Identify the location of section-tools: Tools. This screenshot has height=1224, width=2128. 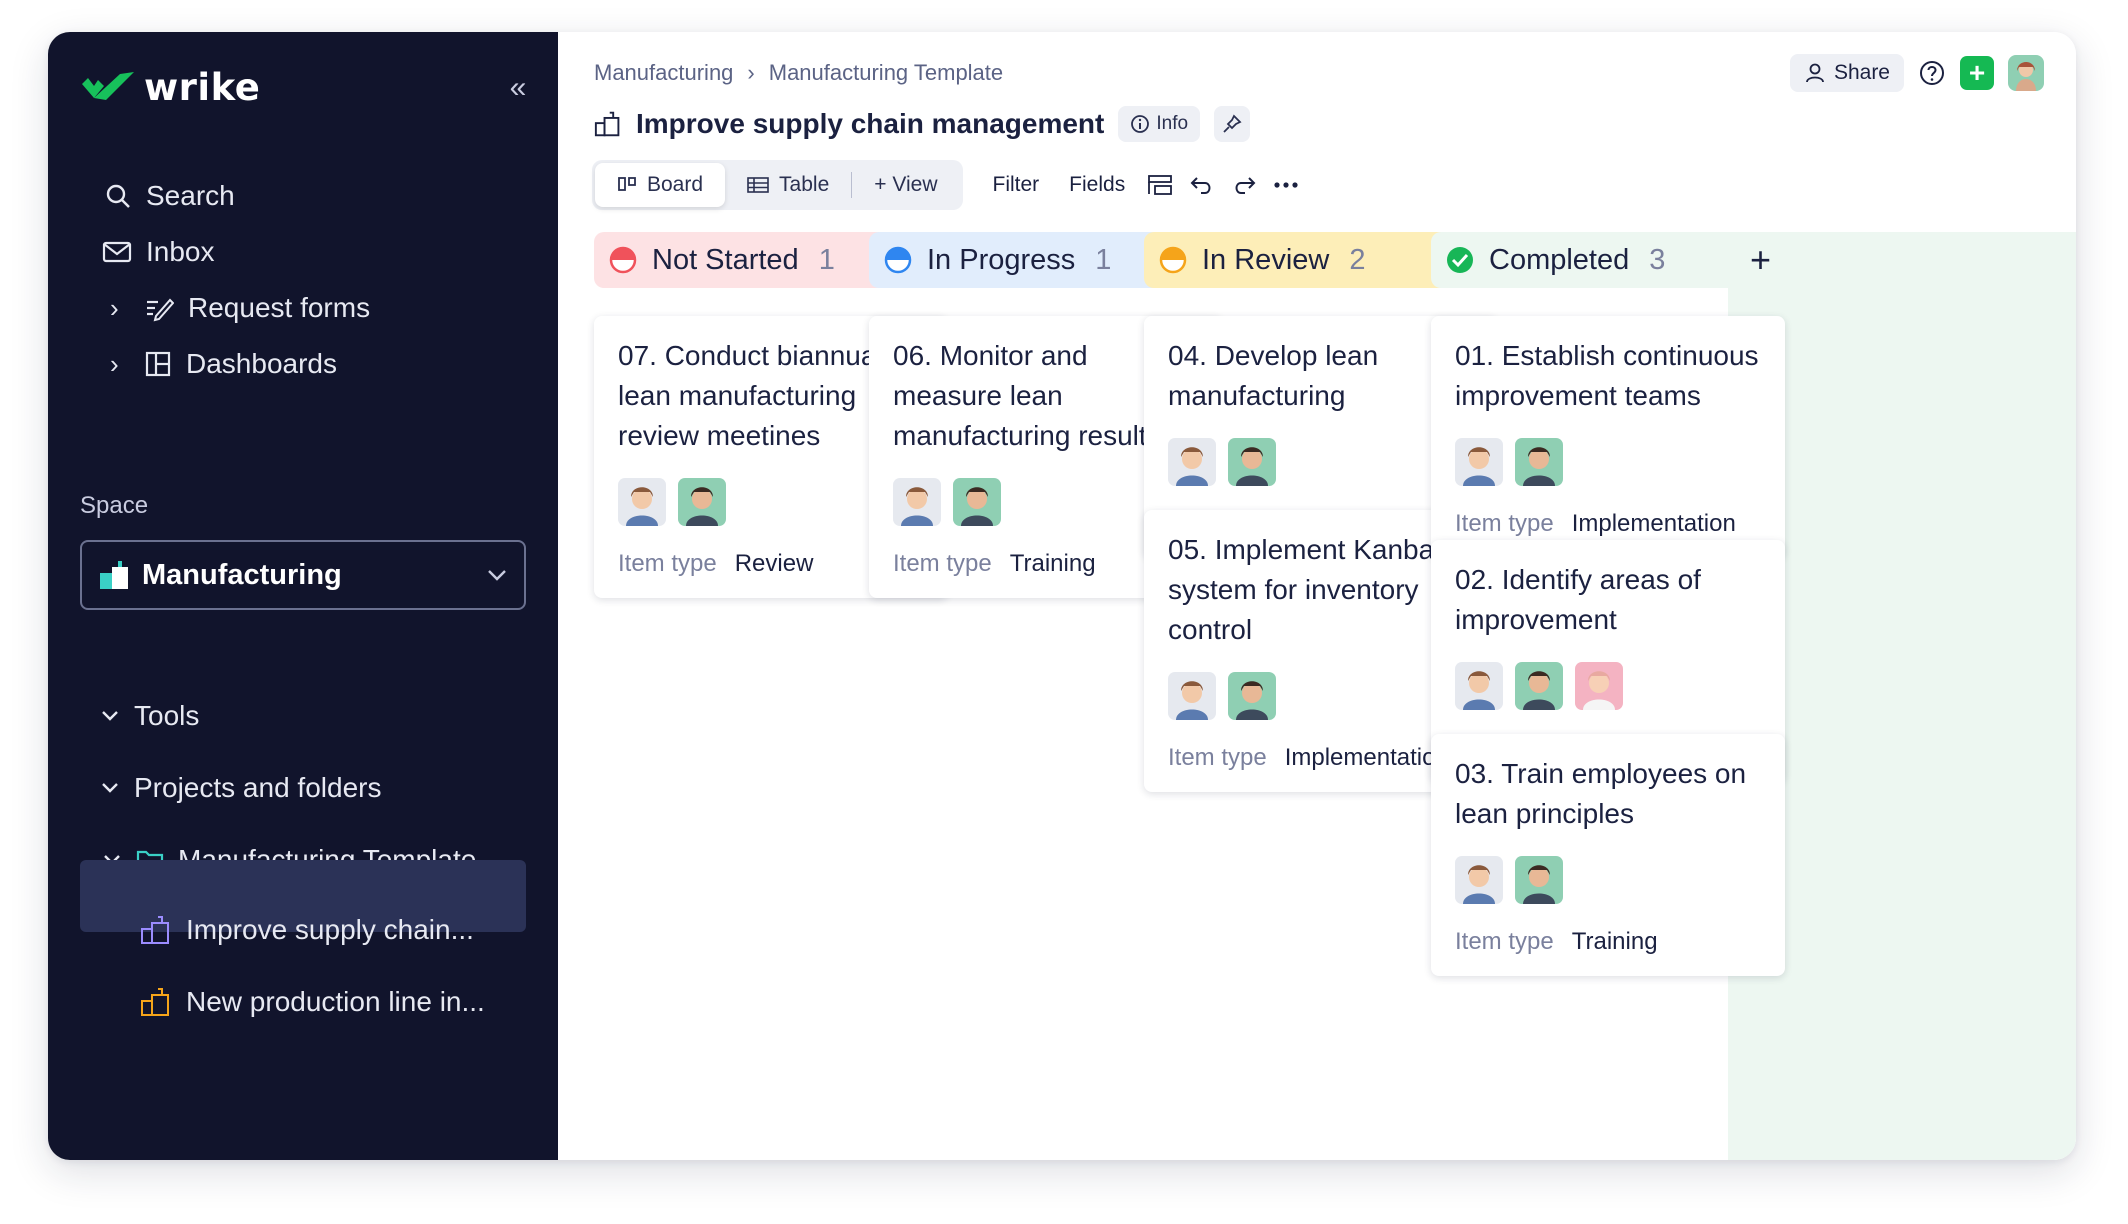
(149, 716).